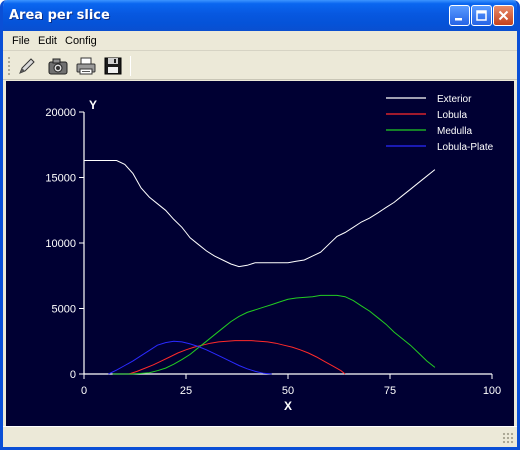 Image resolution: width=520 pixels, height=450 pixels. Describe the element at coordinates (73, 375) in the screenshot. I see `y-tick-label: 0` at that location.